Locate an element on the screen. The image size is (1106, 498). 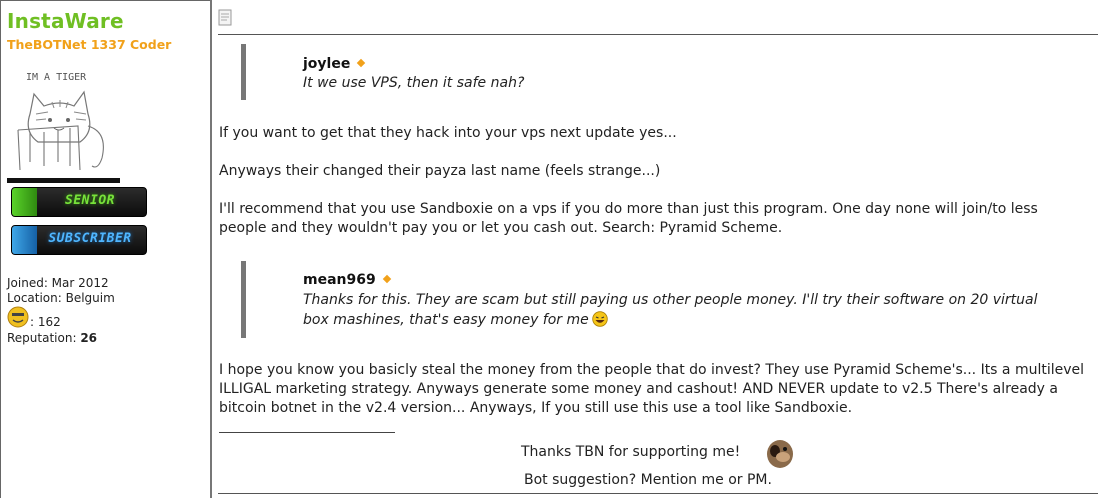
signature-image is located at coordinates (780, 454).